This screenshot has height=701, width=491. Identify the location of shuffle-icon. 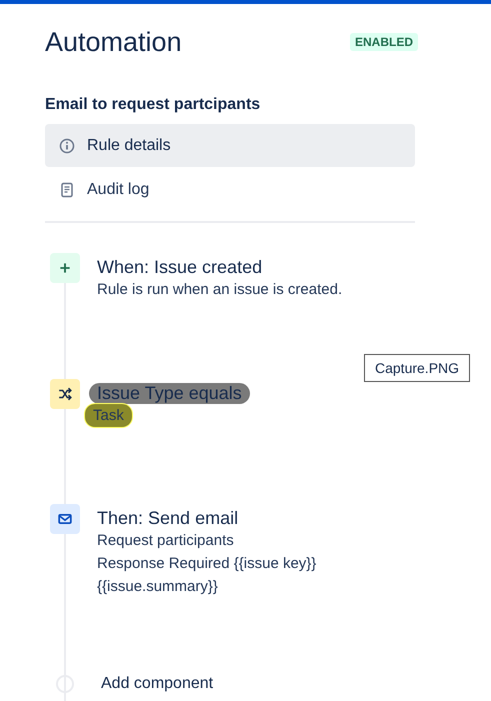
(65, 394).